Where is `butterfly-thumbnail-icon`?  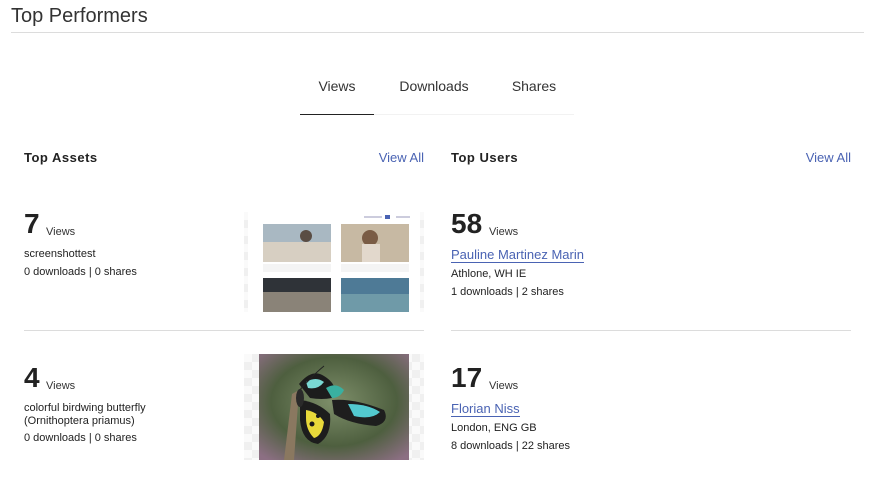
butterfly-thumbnail-icon is located at coordinates (334, 407).